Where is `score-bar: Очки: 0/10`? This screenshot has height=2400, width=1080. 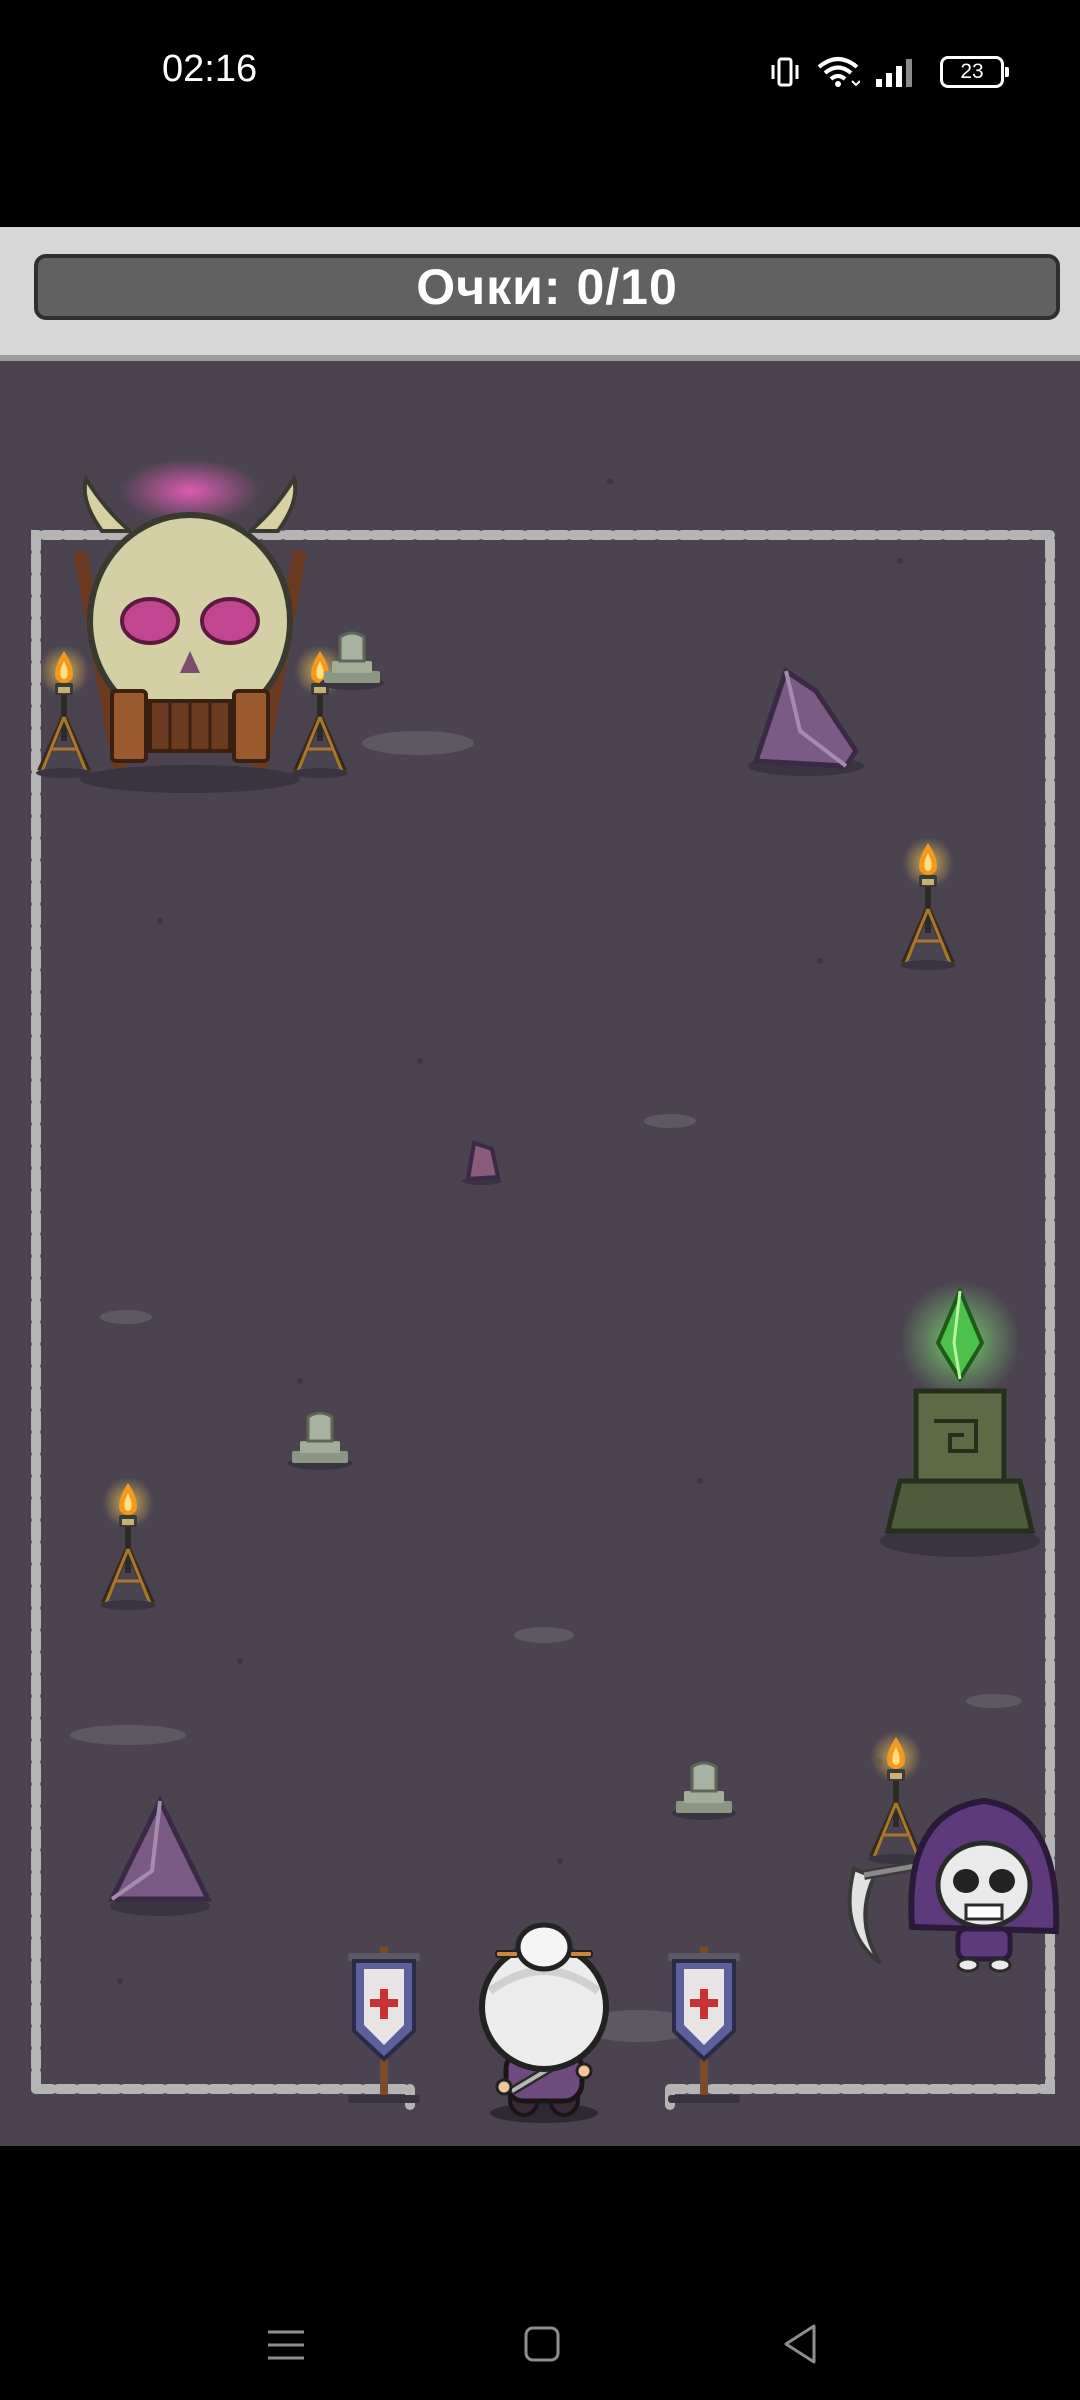 score-bar: Очки: 0/10 is located at coordinates (547, 287).